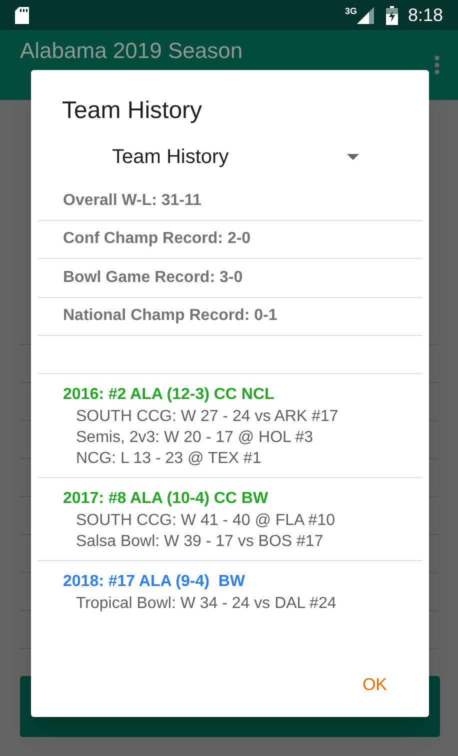 This screenshot has width=458, height=756. What do you see at coordinates (132, 200) in the screenshot?
I see `record-stat: Overall W-L: 31-11` at bounding box center [132, 200].